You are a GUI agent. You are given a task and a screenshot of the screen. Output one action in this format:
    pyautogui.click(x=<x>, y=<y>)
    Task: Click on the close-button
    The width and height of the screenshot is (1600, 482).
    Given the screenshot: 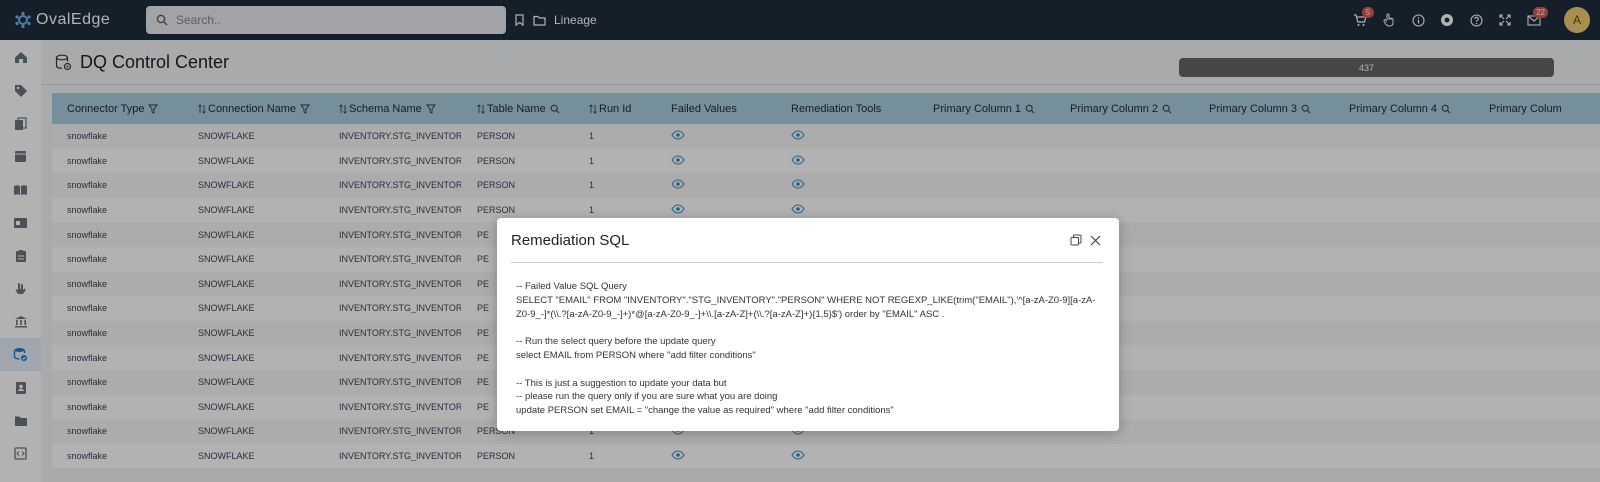 What is the action you would take?
    pyautogui.click(x=1095, y=240)
    